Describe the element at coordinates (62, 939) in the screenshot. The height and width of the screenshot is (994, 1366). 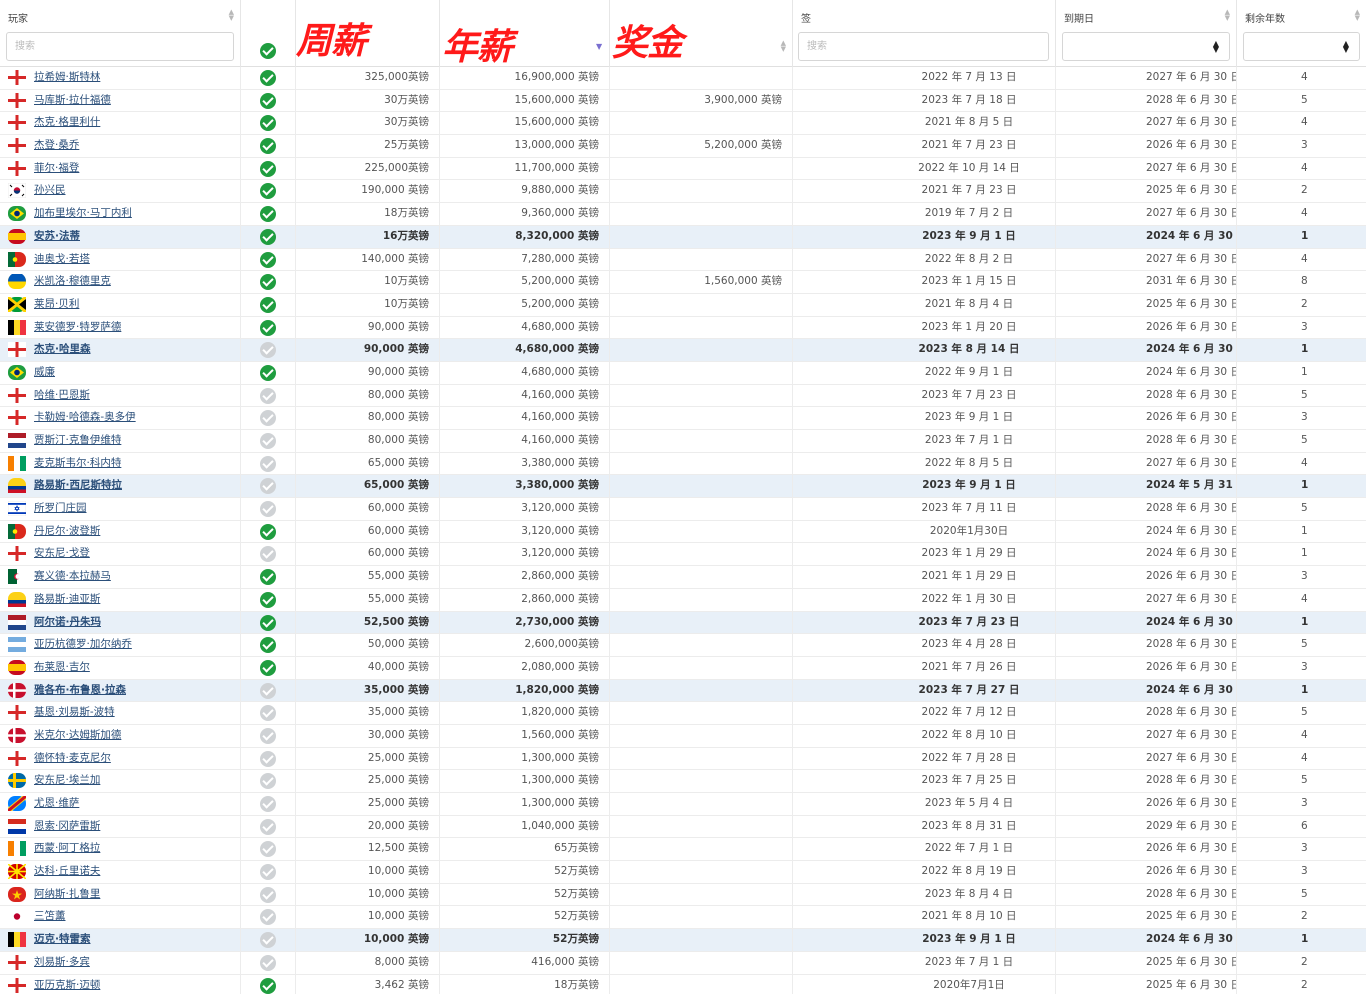
I see `player-link: 迈克·特雷索` at that location.